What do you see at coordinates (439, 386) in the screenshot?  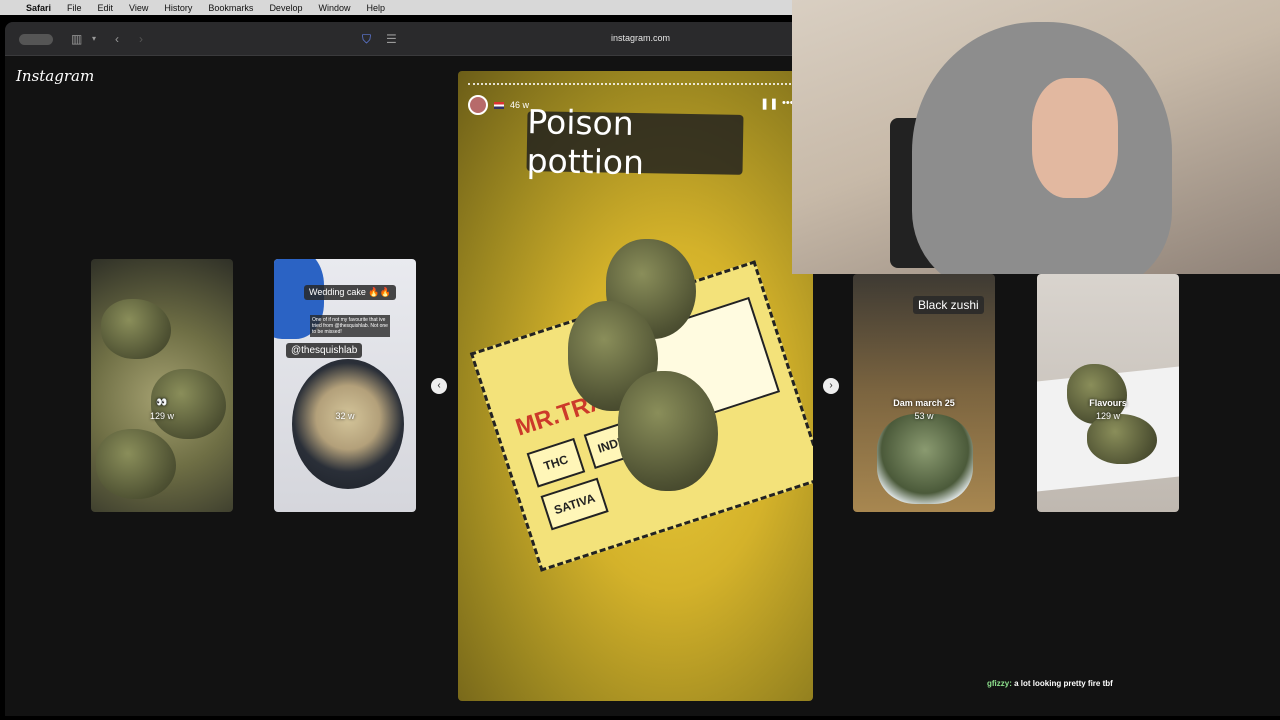 I see `previous-story-button: ‹` at bounding box center [439, 386].